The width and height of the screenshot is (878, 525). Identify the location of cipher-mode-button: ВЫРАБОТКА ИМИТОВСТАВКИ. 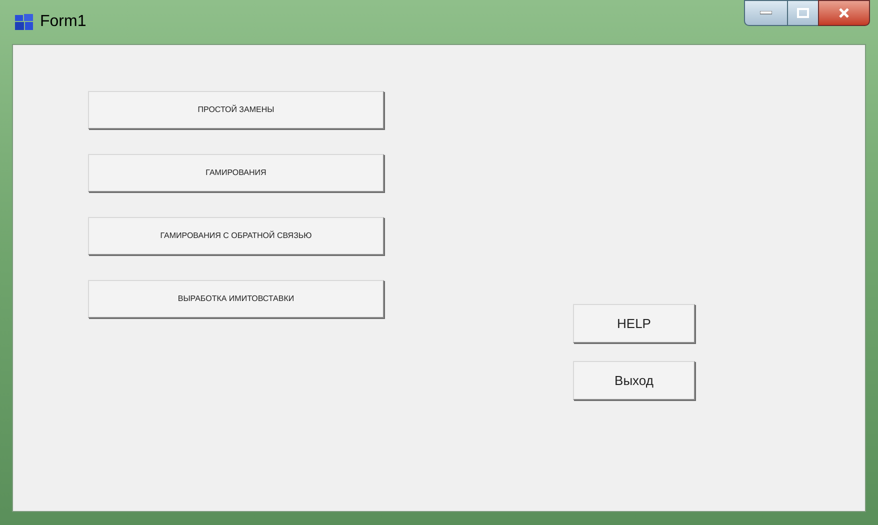
(236, 299).